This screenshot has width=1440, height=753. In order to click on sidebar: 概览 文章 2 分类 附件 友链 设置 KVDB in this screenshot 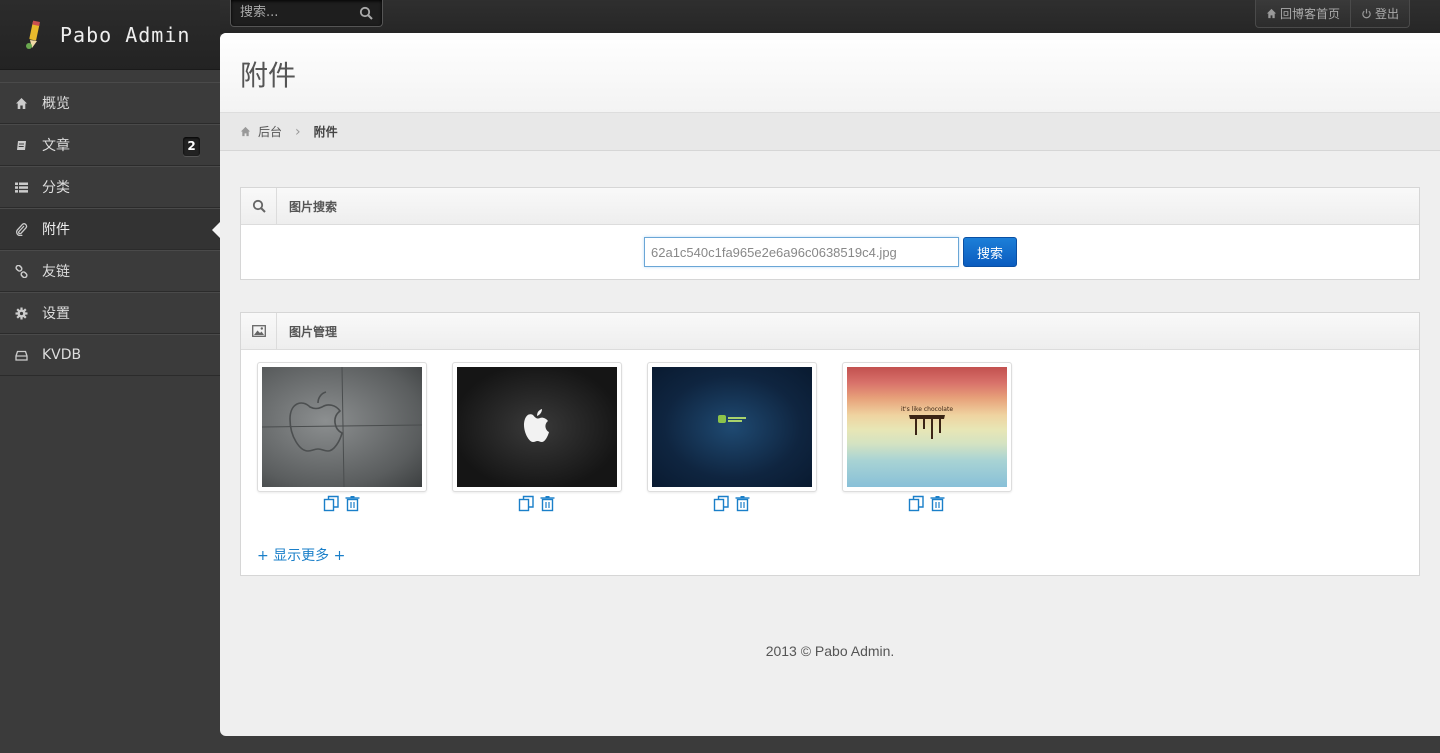, I will do `click(110, 229)`.